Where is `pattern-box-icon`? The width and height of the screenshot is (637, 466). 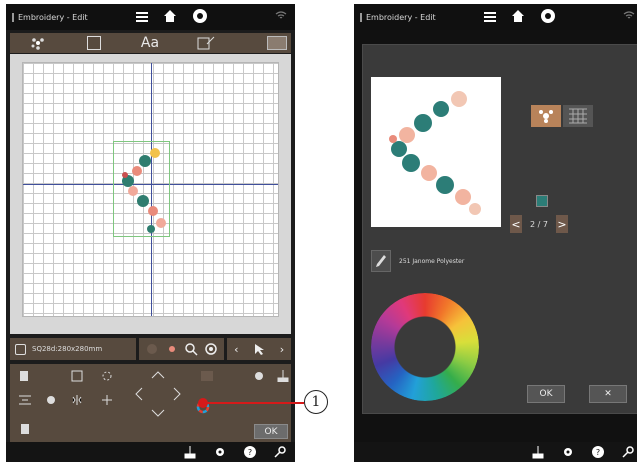 pattern-box-icon is located at coordinates (94, 43).